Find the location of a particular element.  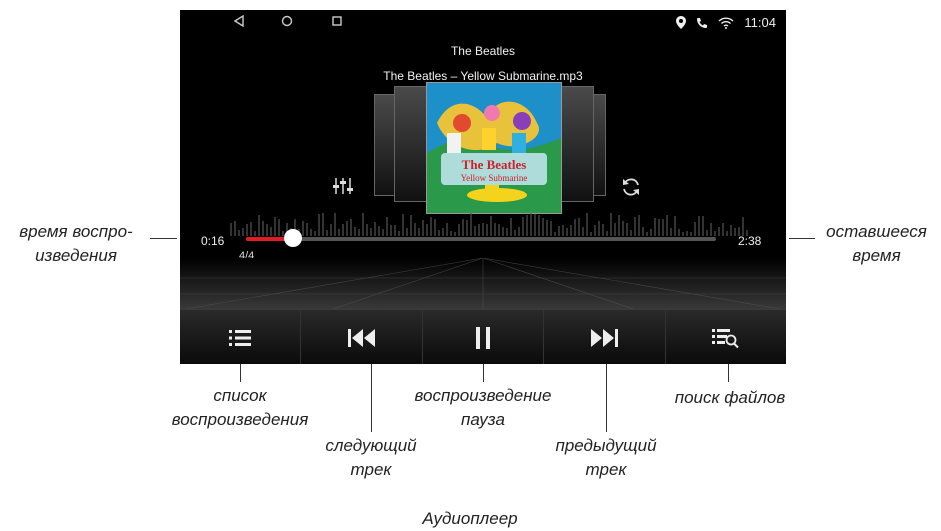

skip-forward-button is located at coordinates (605, 337).